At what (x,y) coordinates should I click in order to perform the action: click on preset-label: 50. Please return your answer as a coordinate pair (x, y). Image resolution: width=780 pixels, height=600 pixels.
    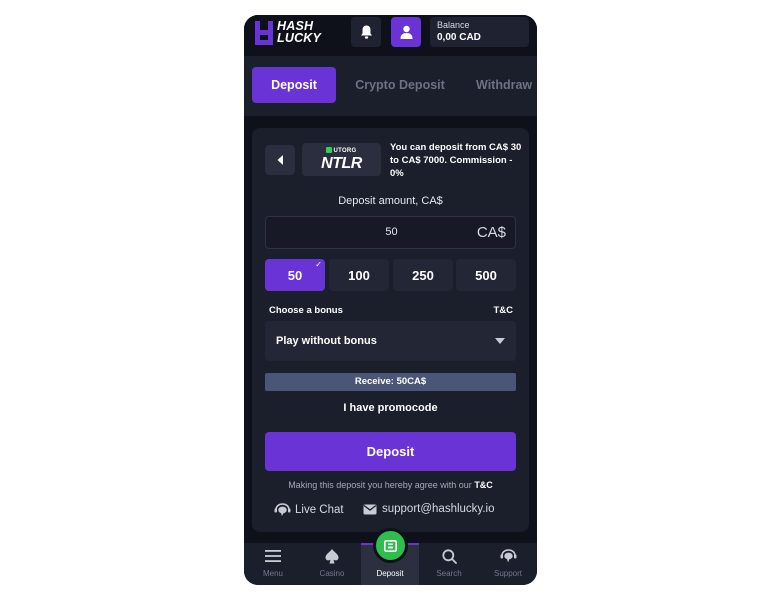
    Looking at the image, I should click on (295, 275).